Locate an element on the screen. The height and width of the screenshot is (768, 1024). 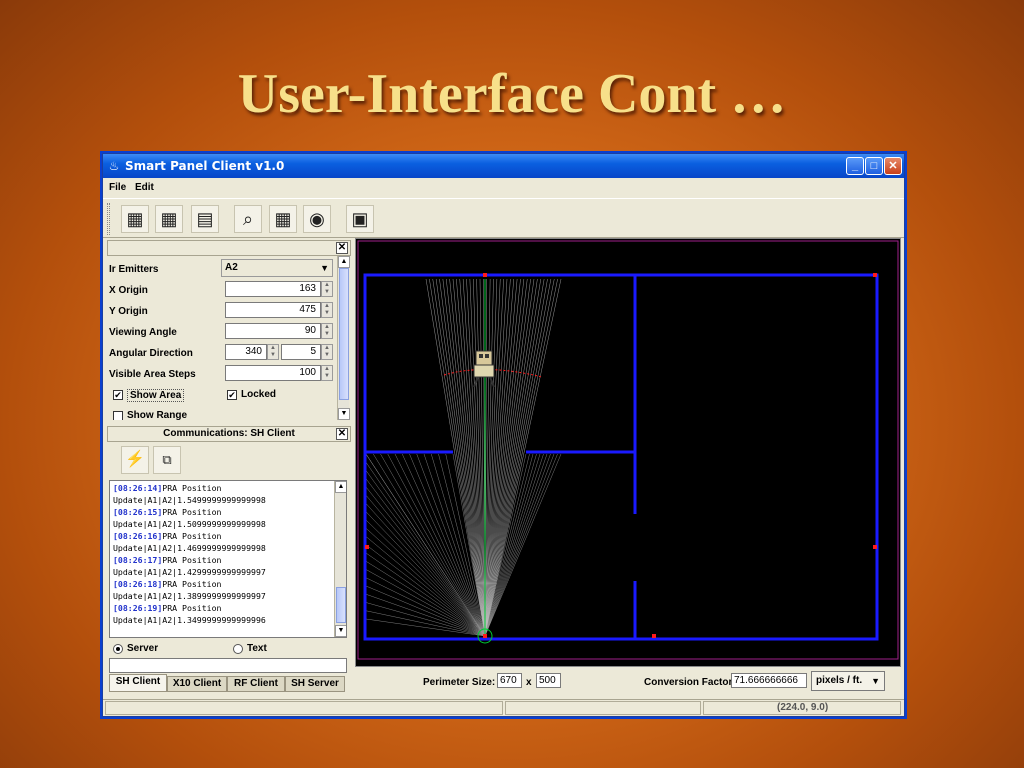
communications-header: Communications: SH Client ✕ is located at coordinates (229, 434).